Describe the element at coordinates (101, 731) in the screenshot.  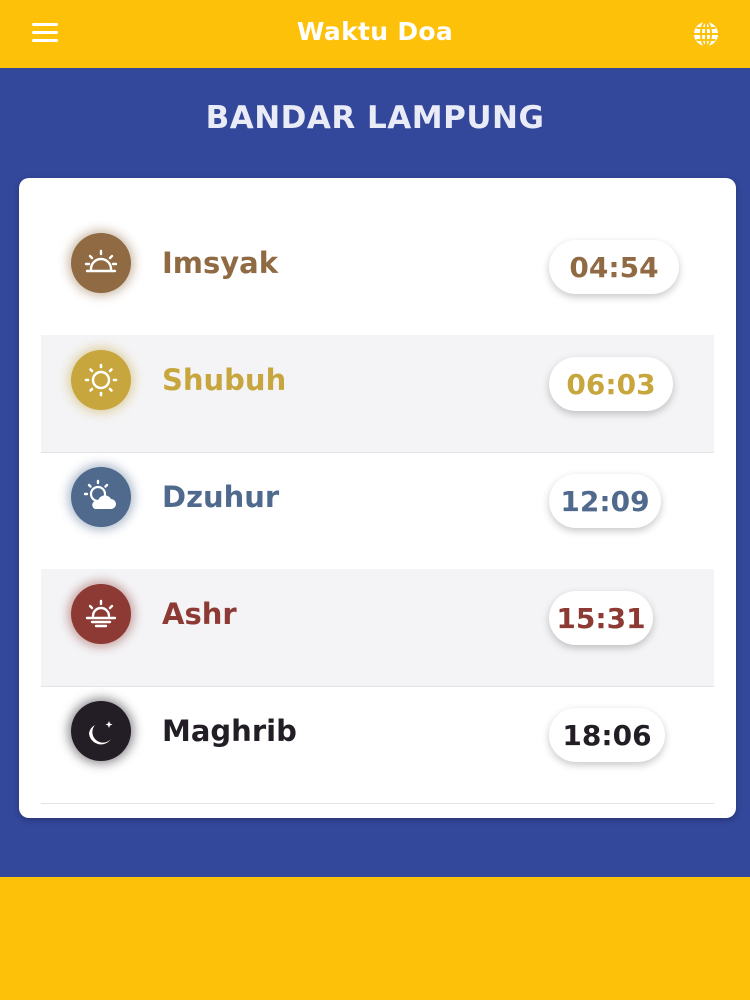
I see `moon-icon` at that location.